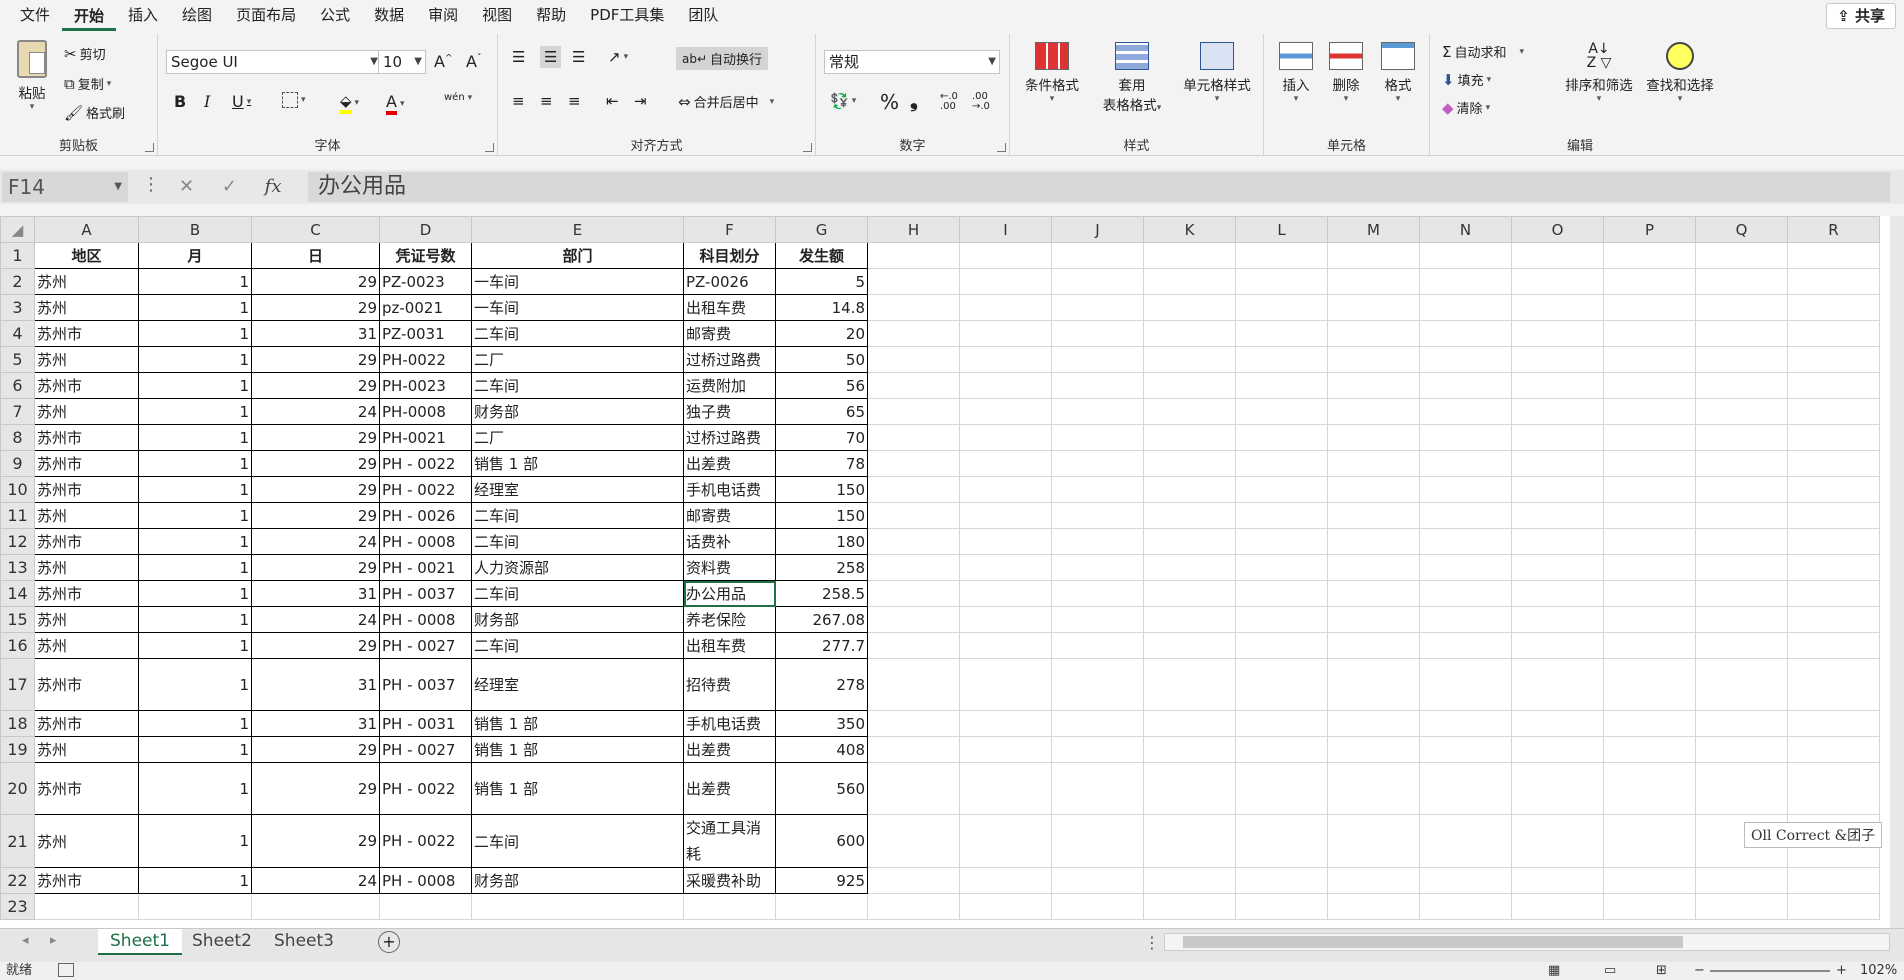 This screenshot has height=980, width=1904. Describe the element at coordinates (425, 788) in the screenshot. I see `cell: PH - 0022` at that location.